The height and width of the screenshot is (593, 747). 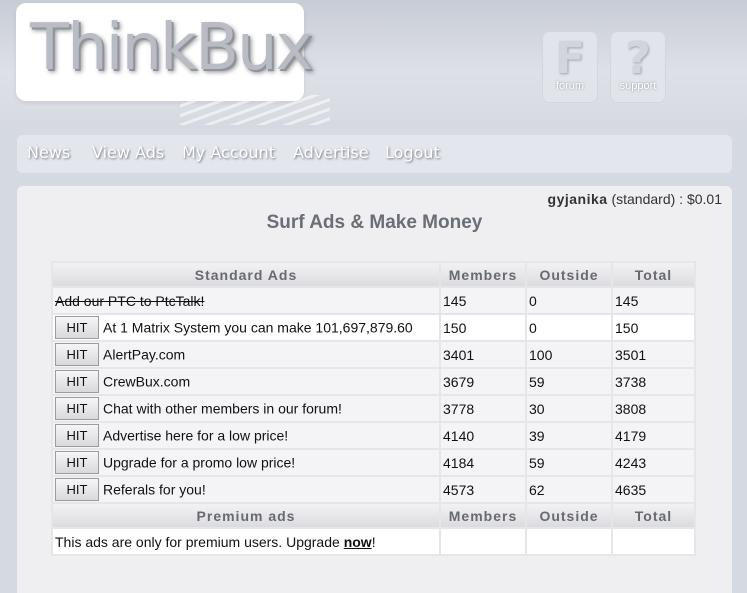 I want to click on premium-message-end: !, so click(x=373, y=541).